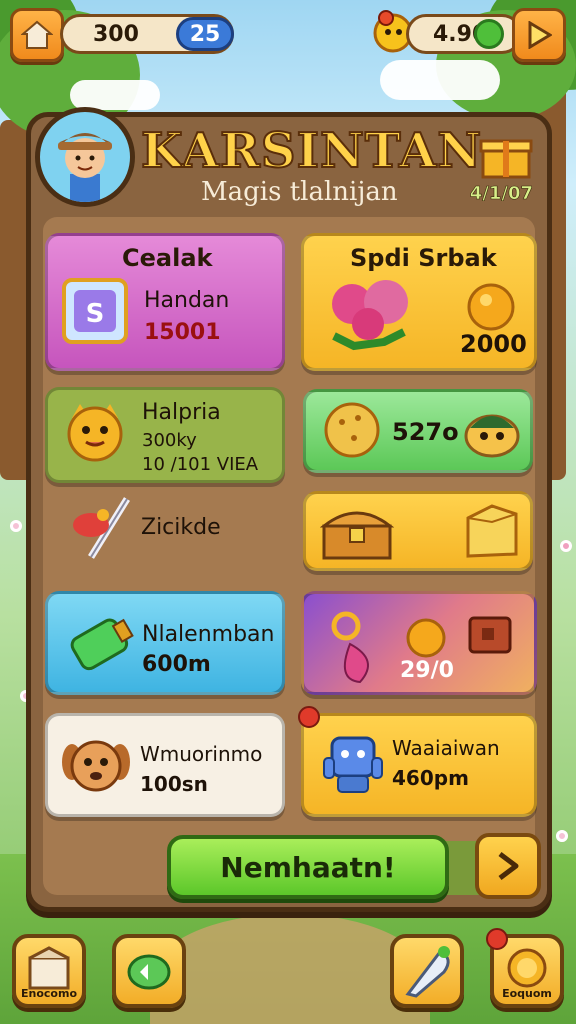 This screenshot has height=1024, width=576. What do you see at coordinates (464, 34) in the screenshot?
I see `gems-pill: 4.90` at bounding box center [464, 34].